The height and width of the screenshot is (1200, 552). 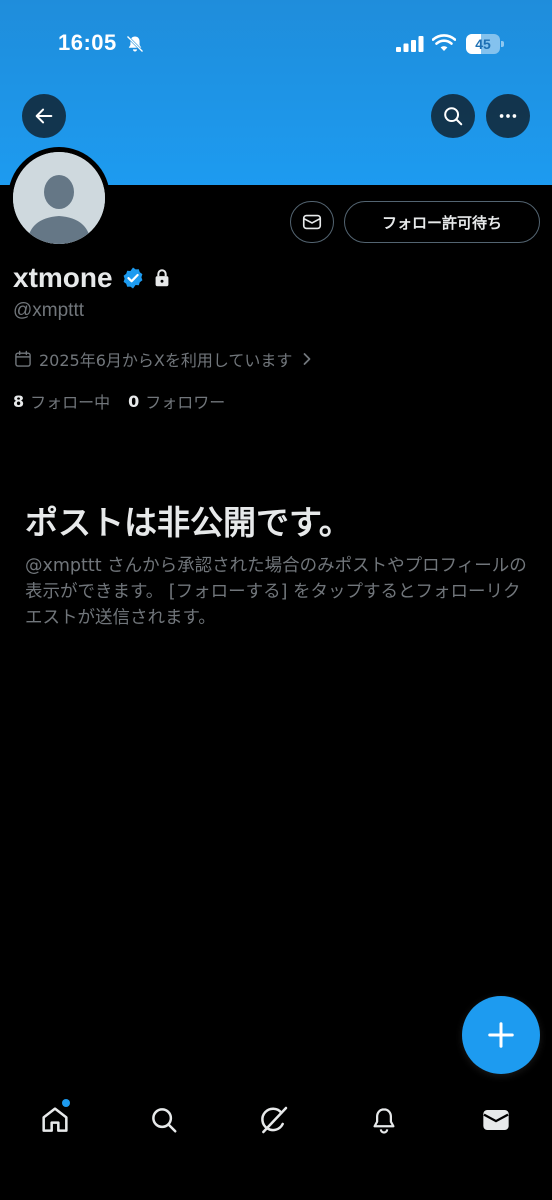 I want to click on bell-icon, so click(x=384, y=1121).